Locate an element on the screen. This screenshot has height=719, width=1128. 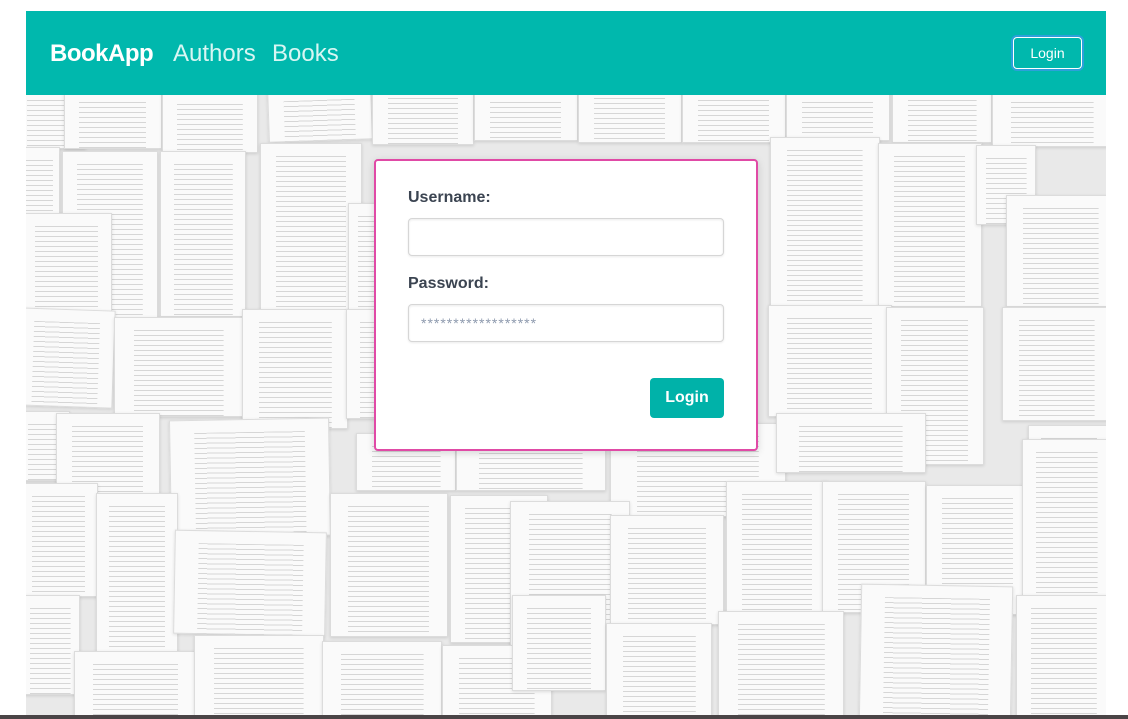
login-form: Username: Password: Login is located at coordinates (566, 305).